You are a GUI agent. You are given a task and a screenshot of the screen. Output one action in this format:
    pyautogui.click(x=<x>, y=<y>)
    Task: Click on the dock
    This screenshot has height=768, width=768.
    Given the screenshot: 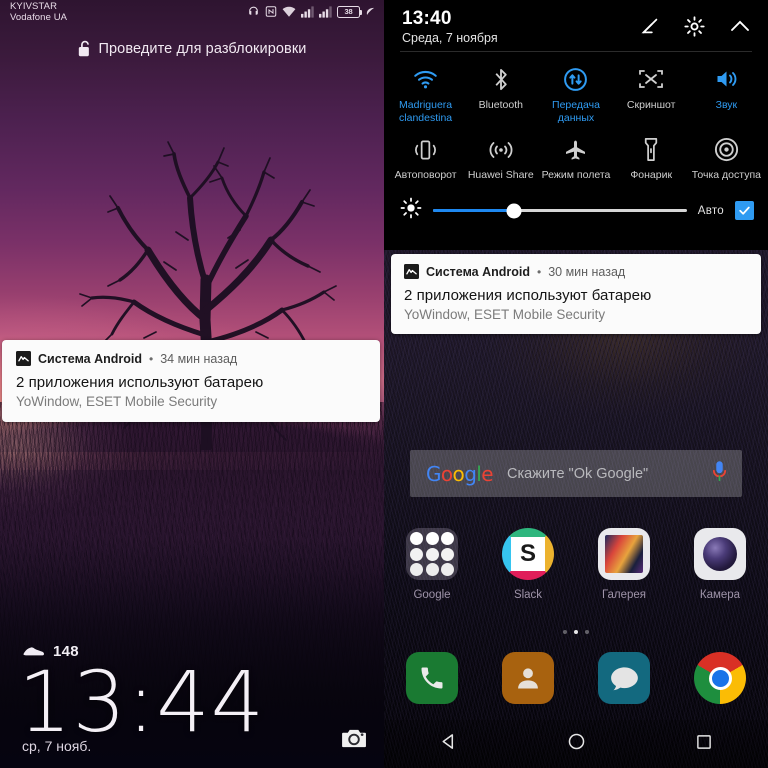 What is the action you would take?
    pyautogui.click(x=576, y=678)
    